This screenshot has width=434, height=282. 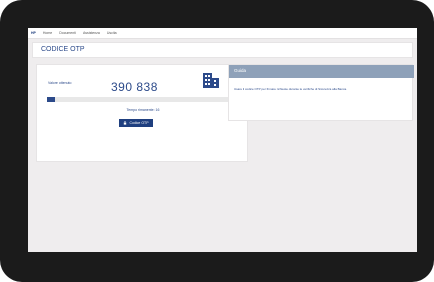 What do you see at coordinates (91, 33) in the screenshot?
I see `nav-item-assistance: Assistenza` at bounding box center [91, 33].